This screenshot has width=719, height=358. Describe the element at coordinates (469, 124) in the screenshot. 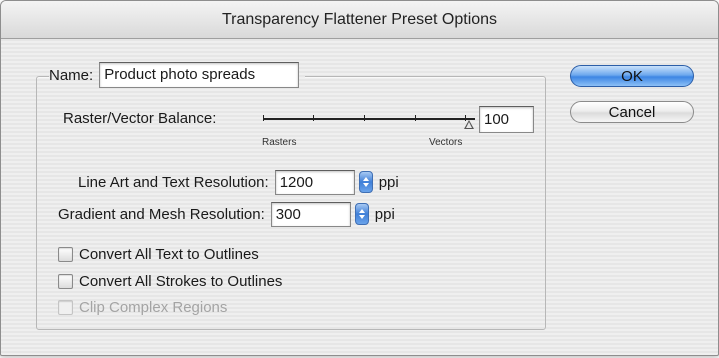

I see `slider-thumb-icon` at that location.